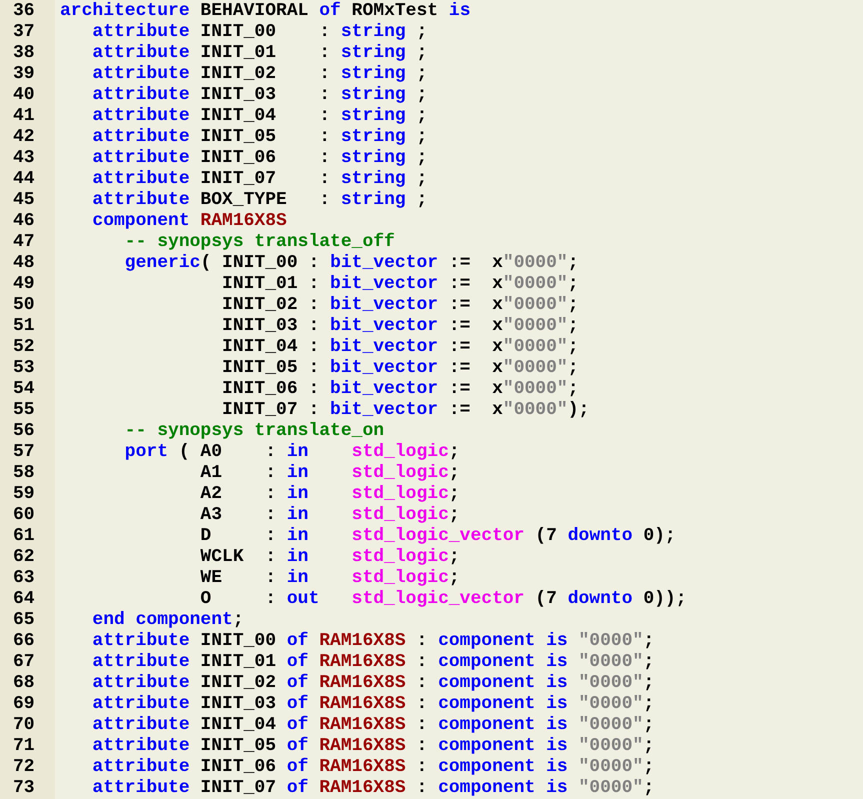 The image size is (863, 799). Describe the element at coordinates (189, 221) in the screenshot. I see `code-line: component RAM16X8S` at that location.